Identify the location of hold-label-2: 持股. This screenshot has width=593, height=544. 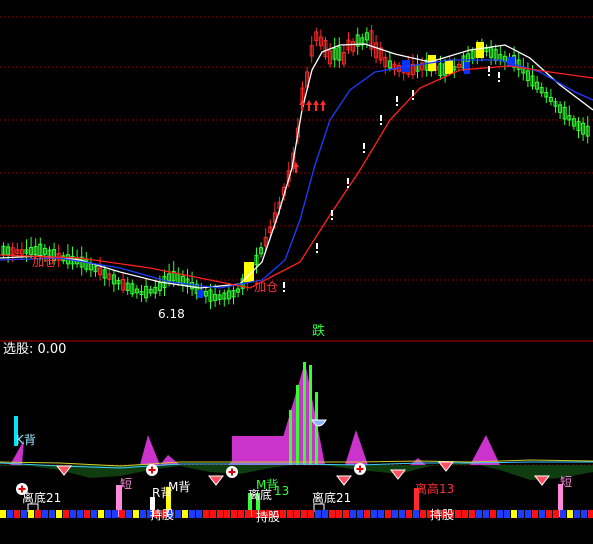
(268, 517).